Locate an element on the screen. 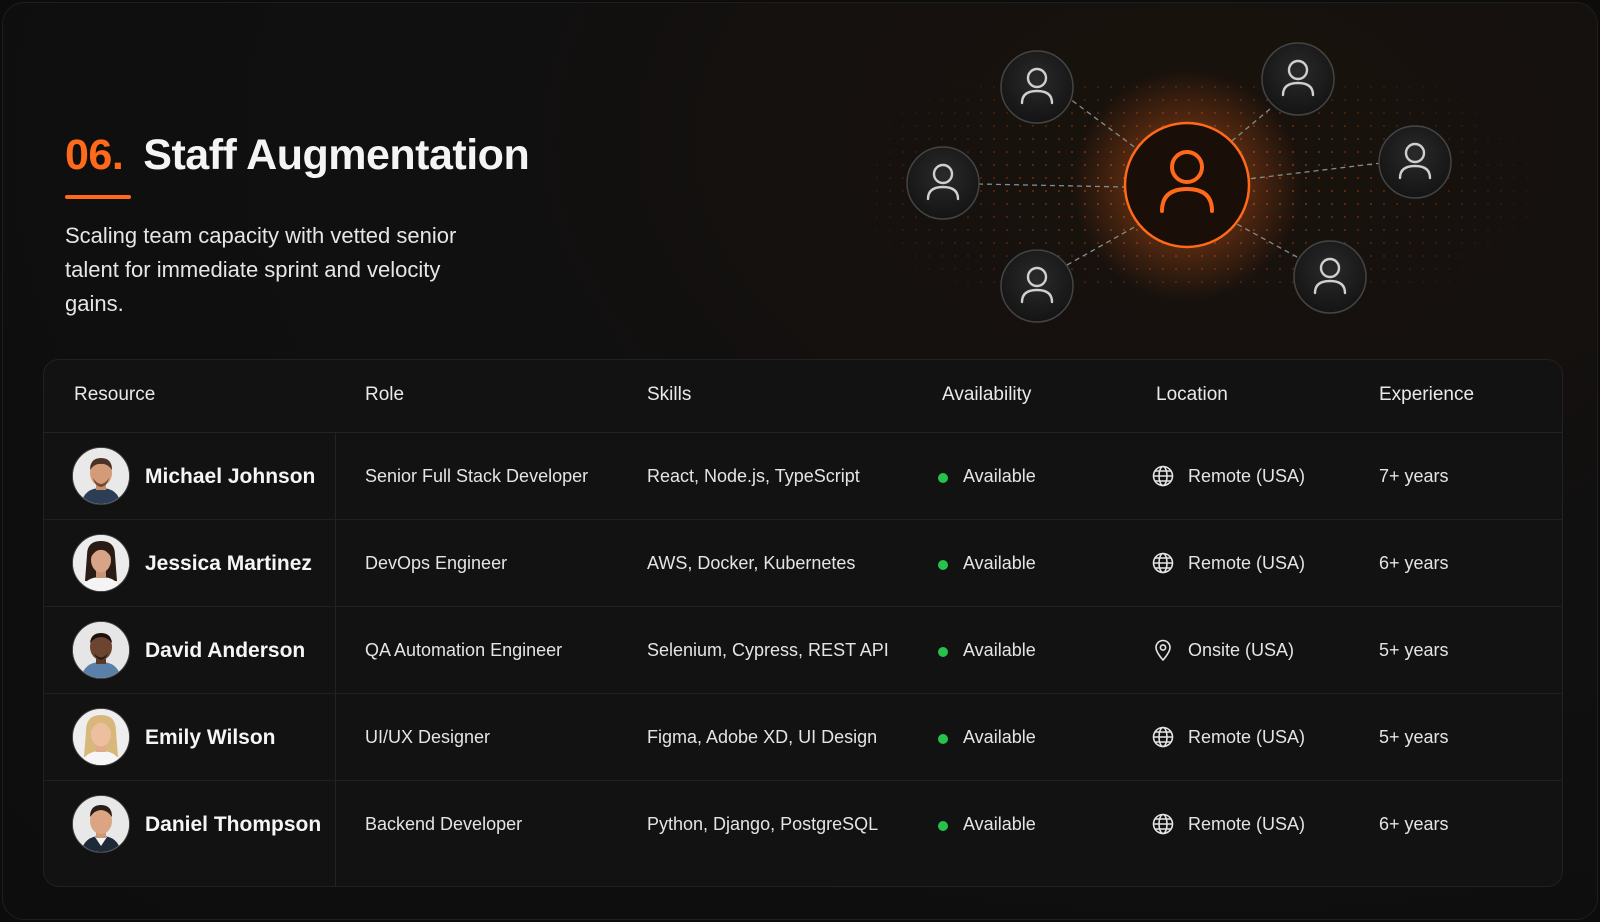 Image resolution: width=1600 pixels, height=922 pixels. resource-name: Daniel Thompson is located at coordinates (233, 824).